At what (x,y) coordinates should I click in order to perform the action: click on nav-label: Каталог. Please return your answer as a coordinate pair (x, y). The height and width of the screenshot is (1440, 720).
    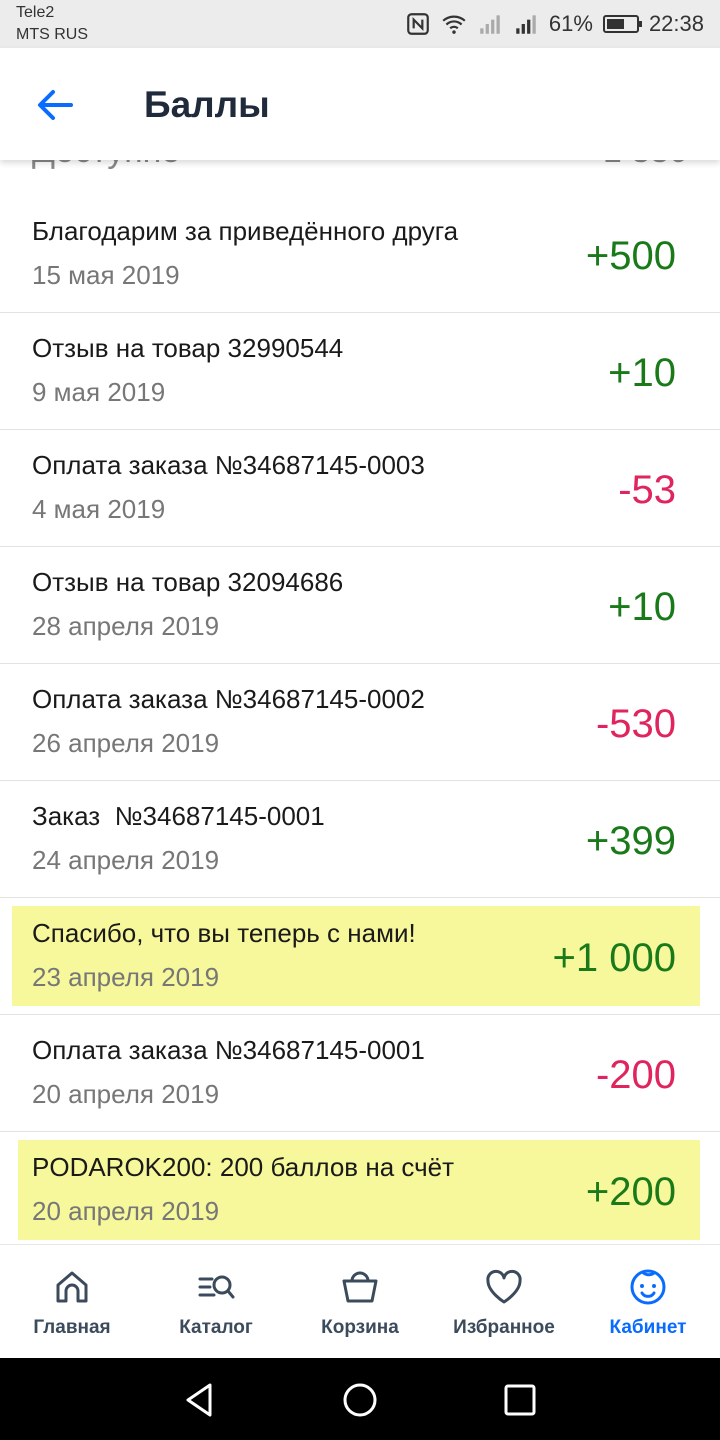
    Looking at the image, I should click on (216, 1327).